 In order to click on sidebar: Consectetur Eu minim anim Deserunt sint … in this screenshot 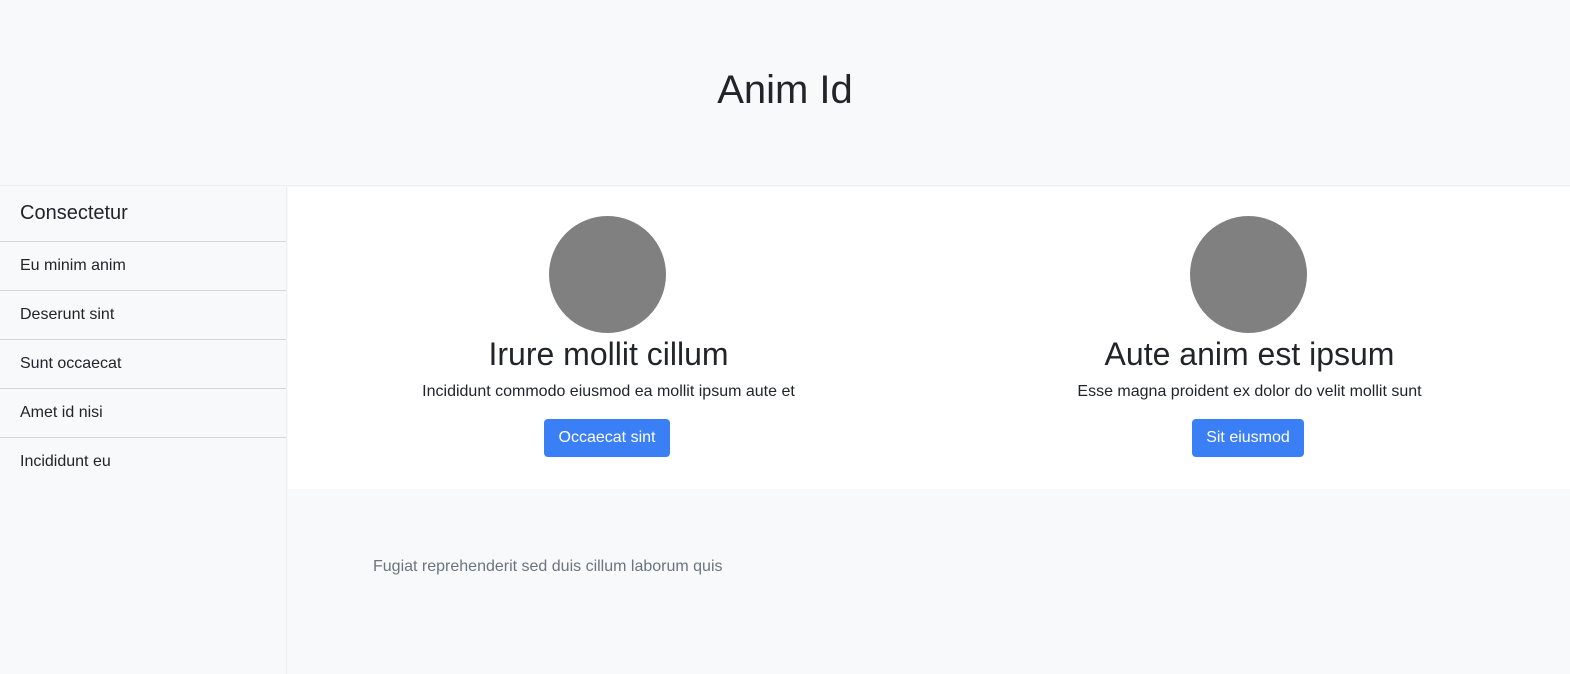, I will do `click(143, 430)`.